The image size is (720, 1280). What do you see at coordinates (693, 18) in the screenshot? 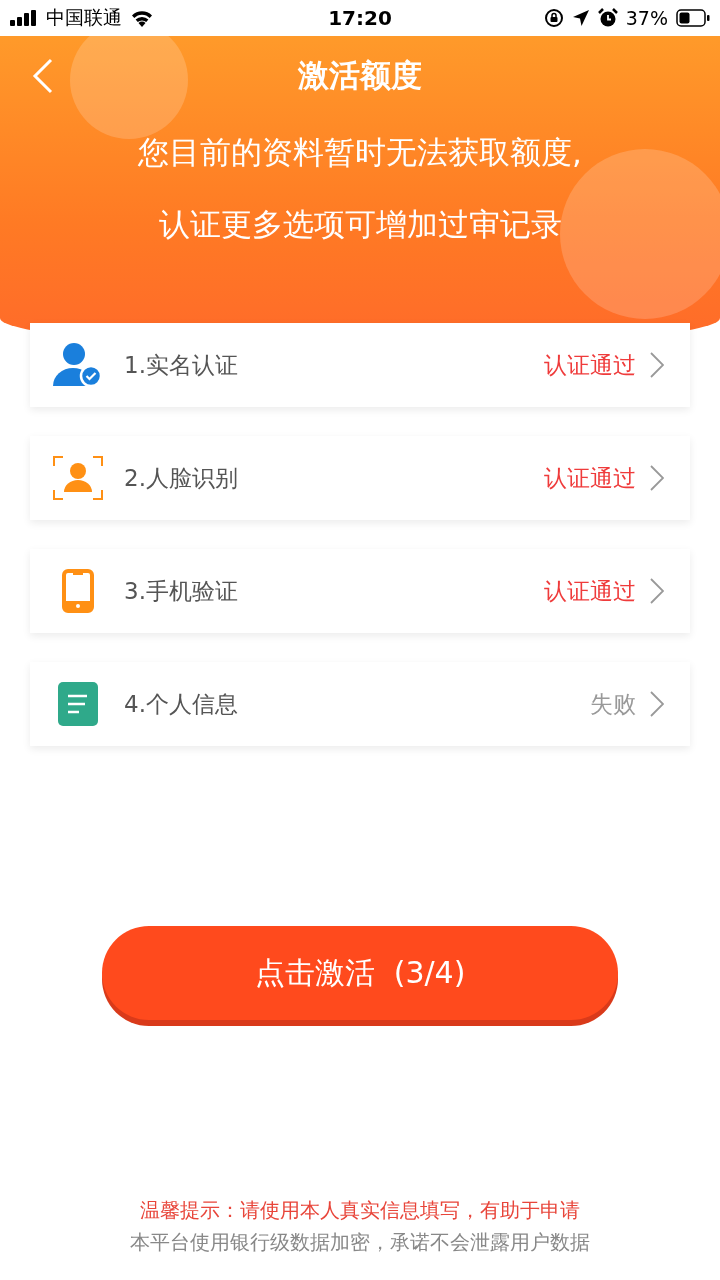
I see `battery-icon` at bounding box center [693, 18].